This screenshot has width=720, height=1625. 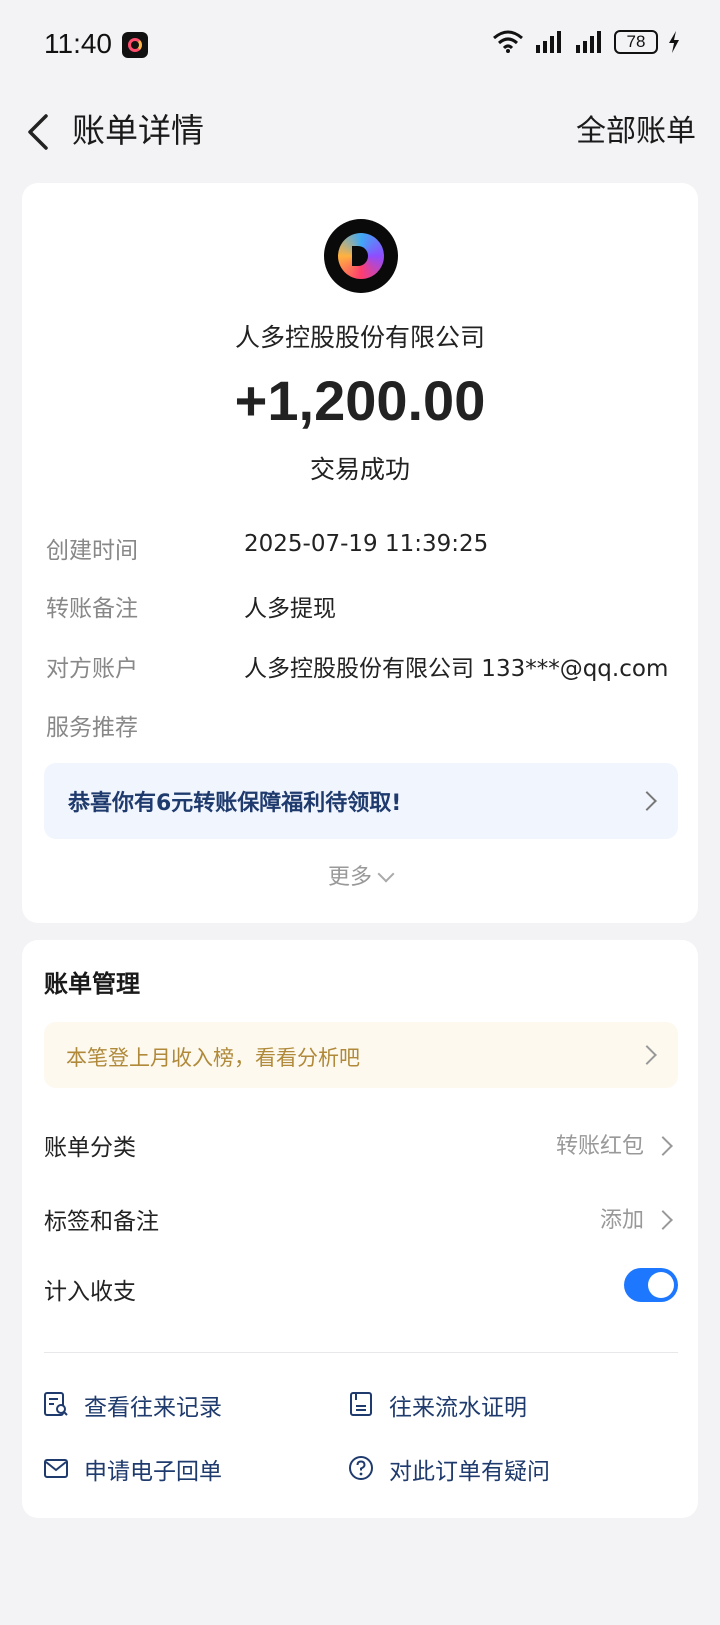 I want to click on wifi-icon, so click(x=508, y=41).